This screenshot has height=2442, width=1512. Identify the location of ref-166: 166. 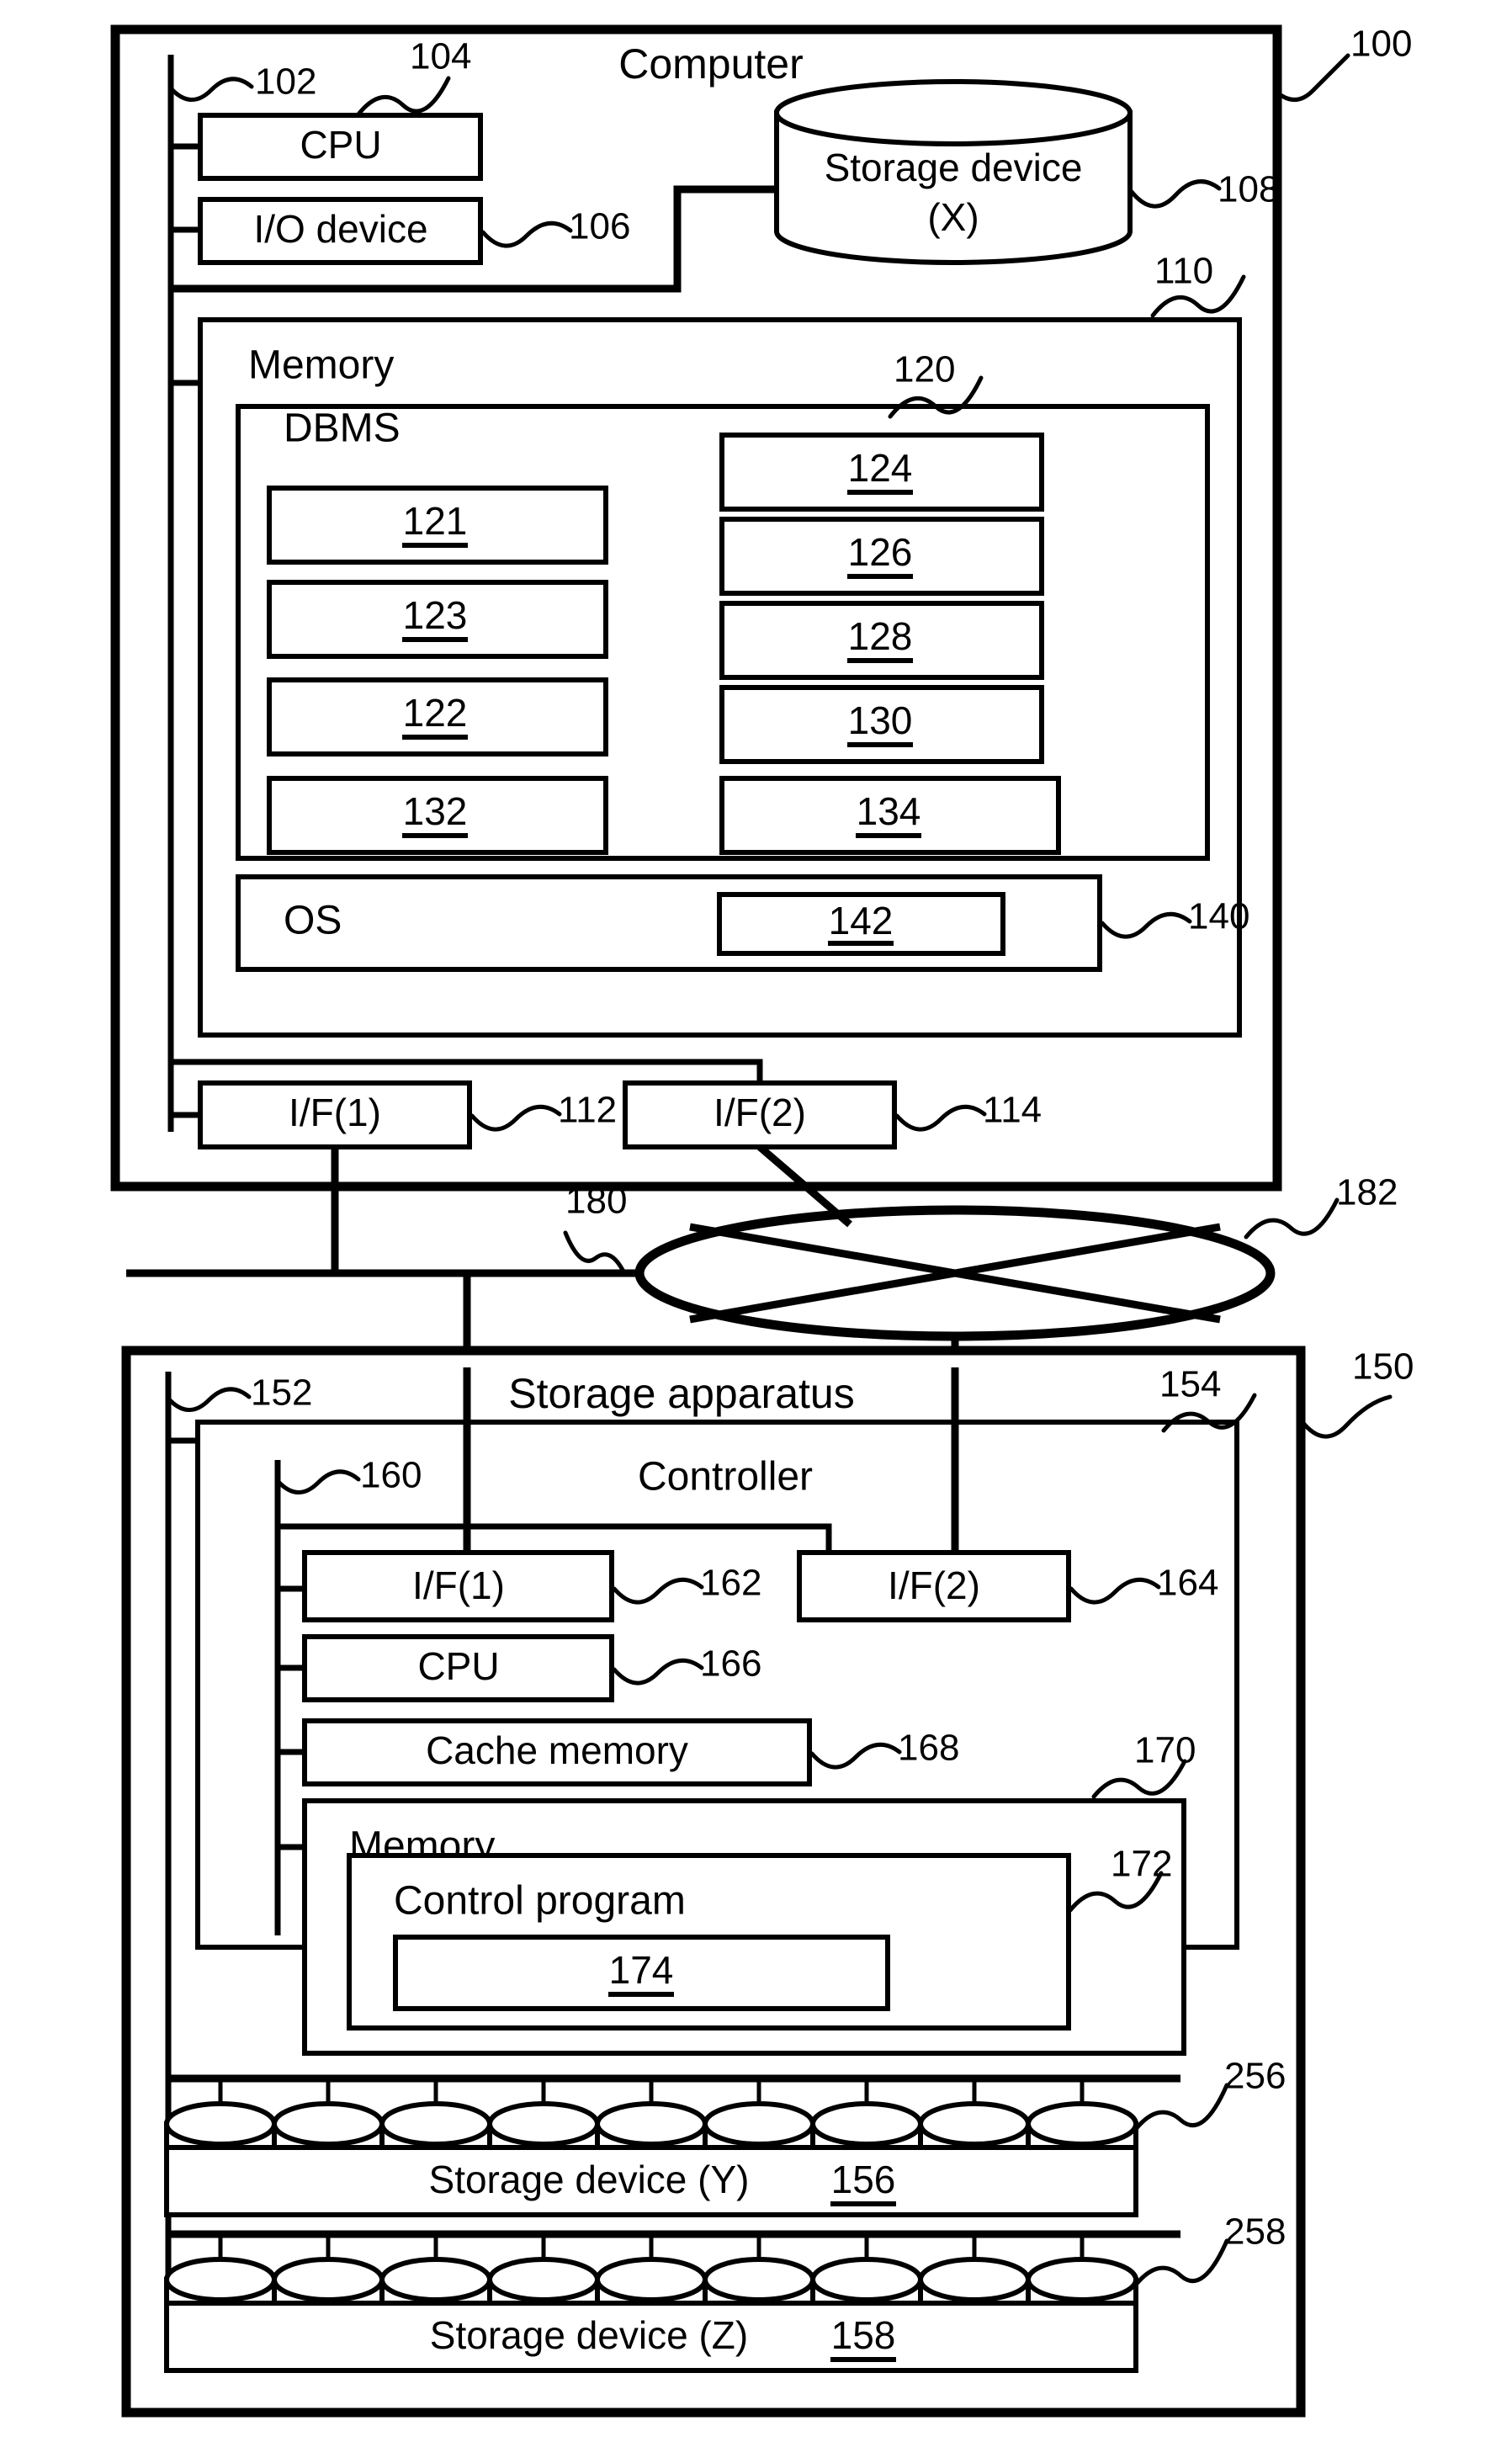
(730, 1664).